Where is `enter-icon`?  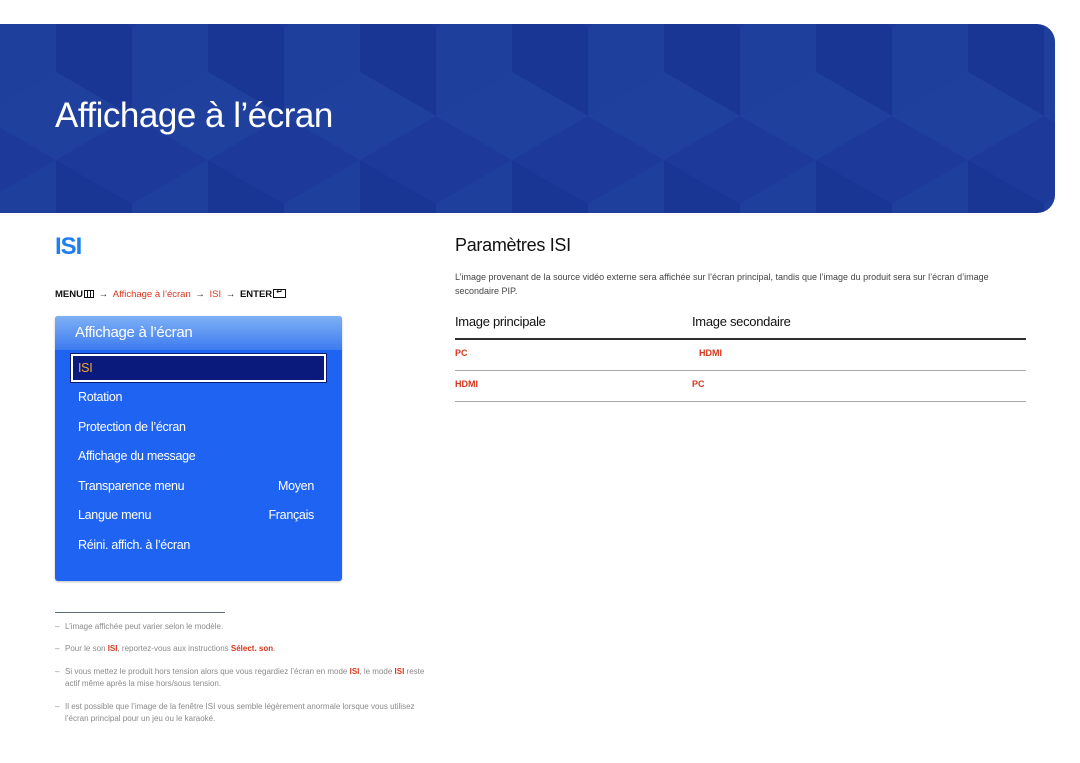
enter-icon is located at coordinates (280, 292).